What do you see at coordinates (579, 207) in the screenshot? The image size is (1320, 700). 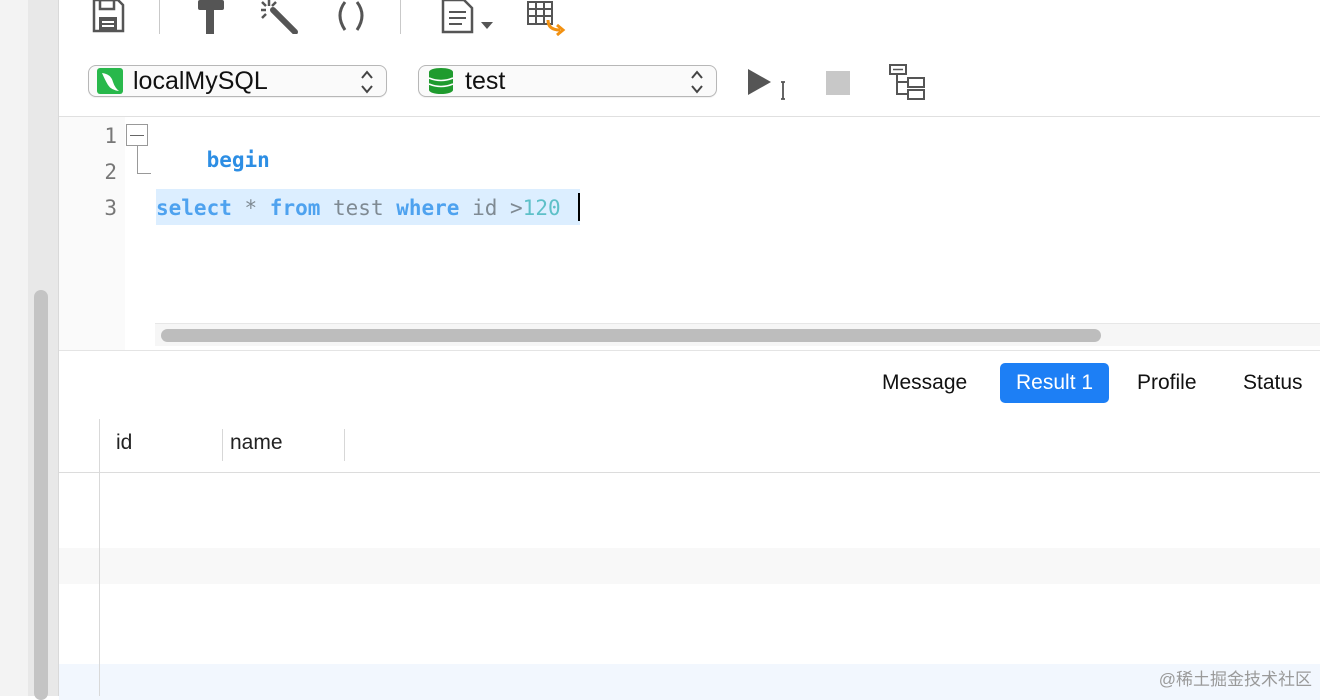 I see `text-caret` at bounding box center [579, 207].